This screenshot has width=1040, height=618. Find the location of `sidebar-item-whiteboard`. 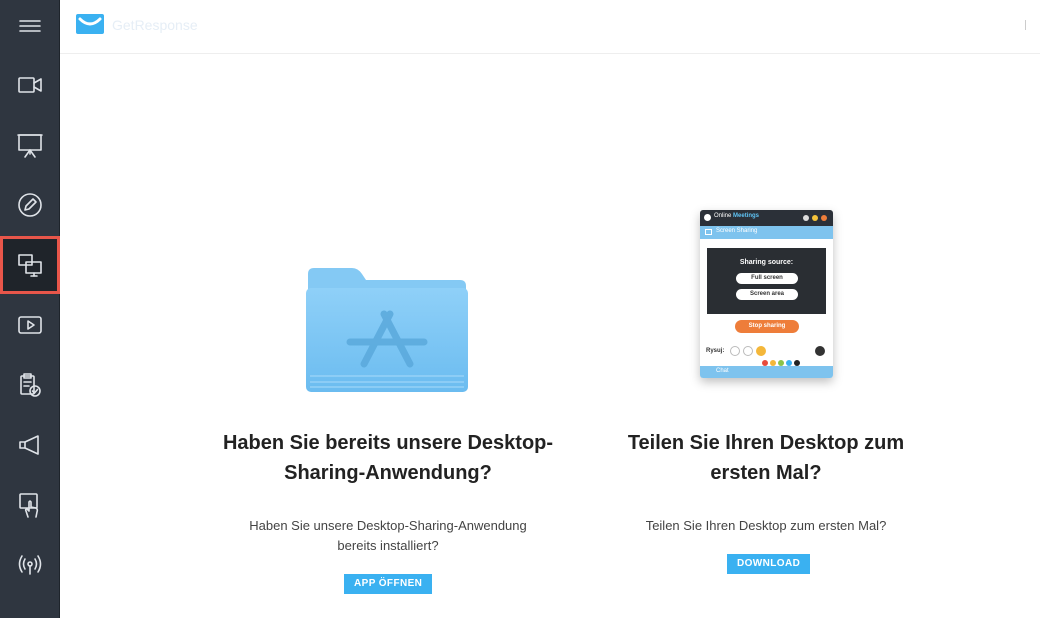

sidebar-item-whiteboard is located at coordinates (30, 205).